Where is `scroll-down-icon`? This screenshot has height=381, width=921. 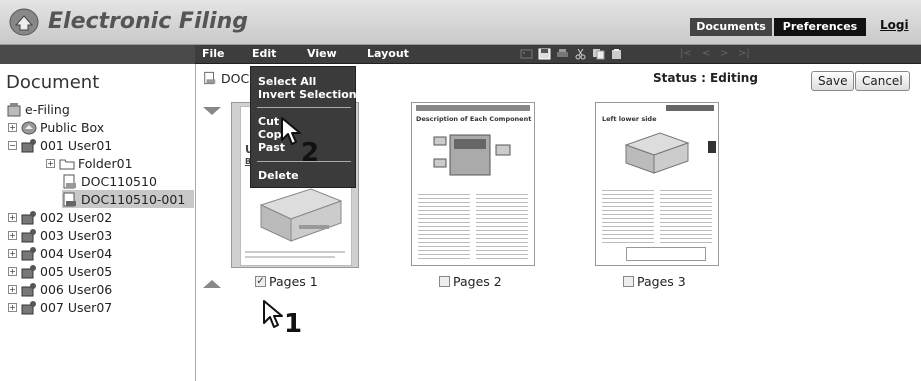 scroll-down-icon is located at coordinates (212, 111).